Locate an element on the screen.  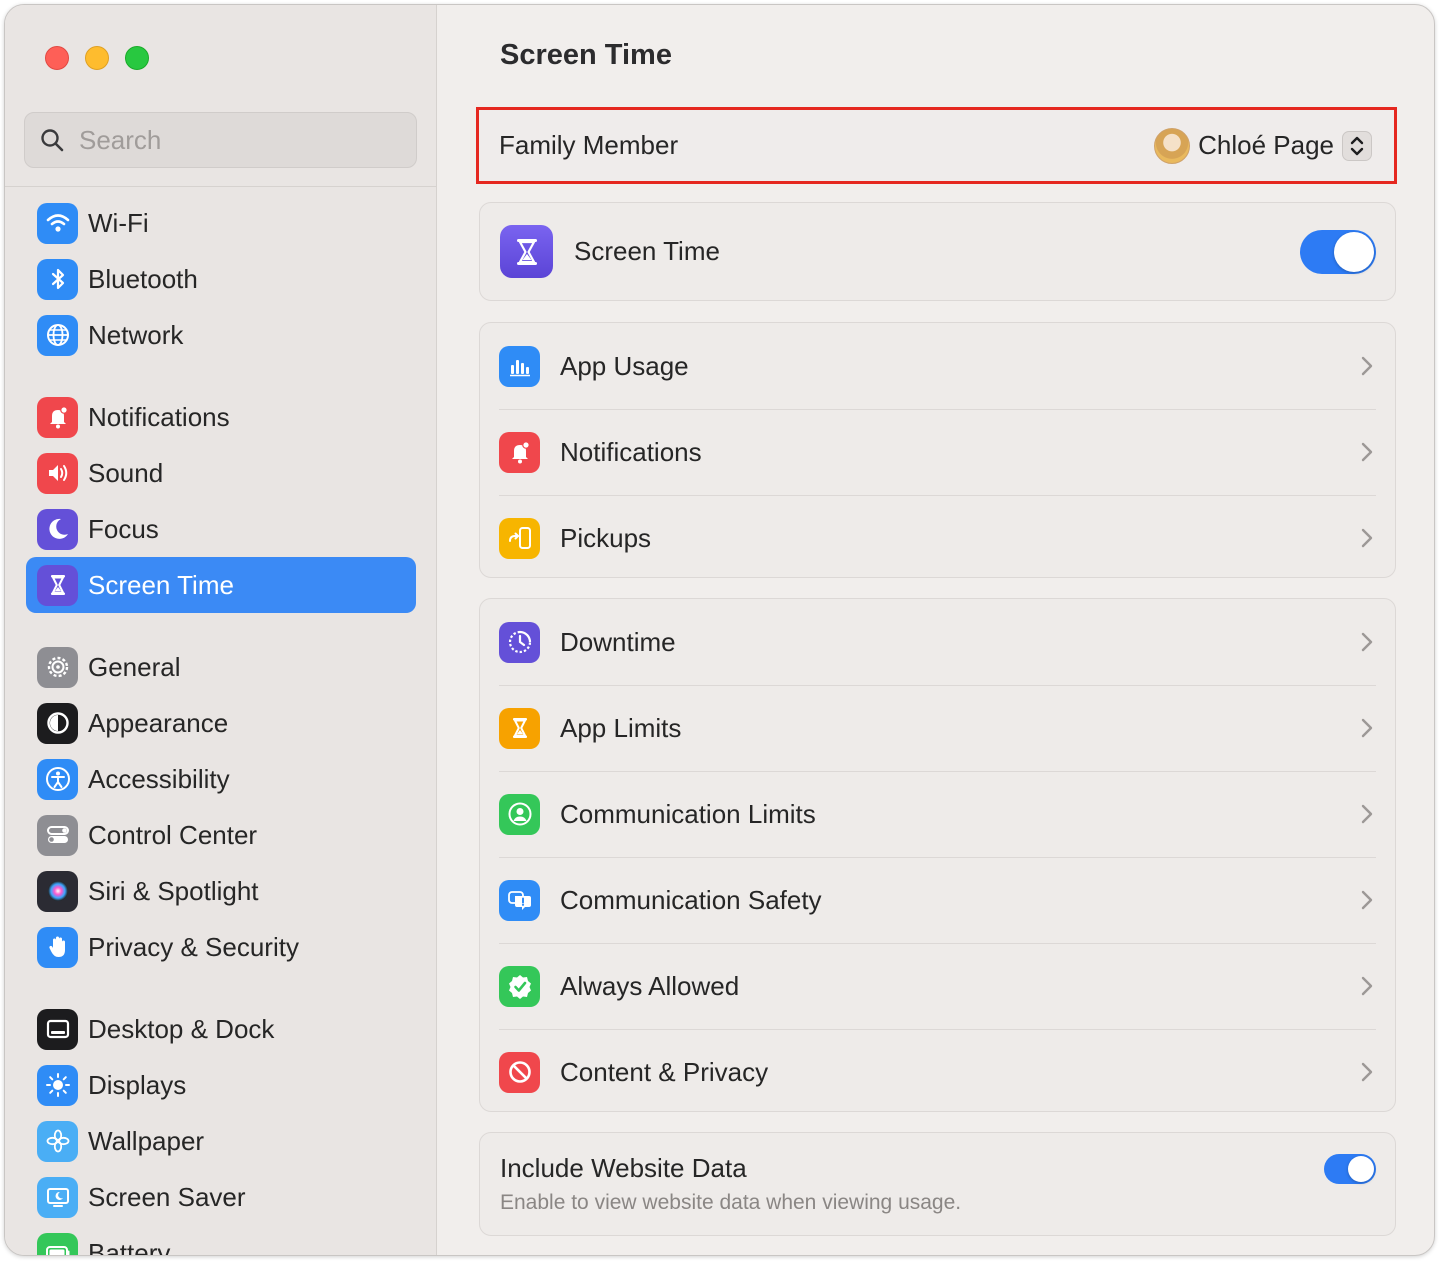
list-item-pickups: Pickups is located at coordinates (937, 538).